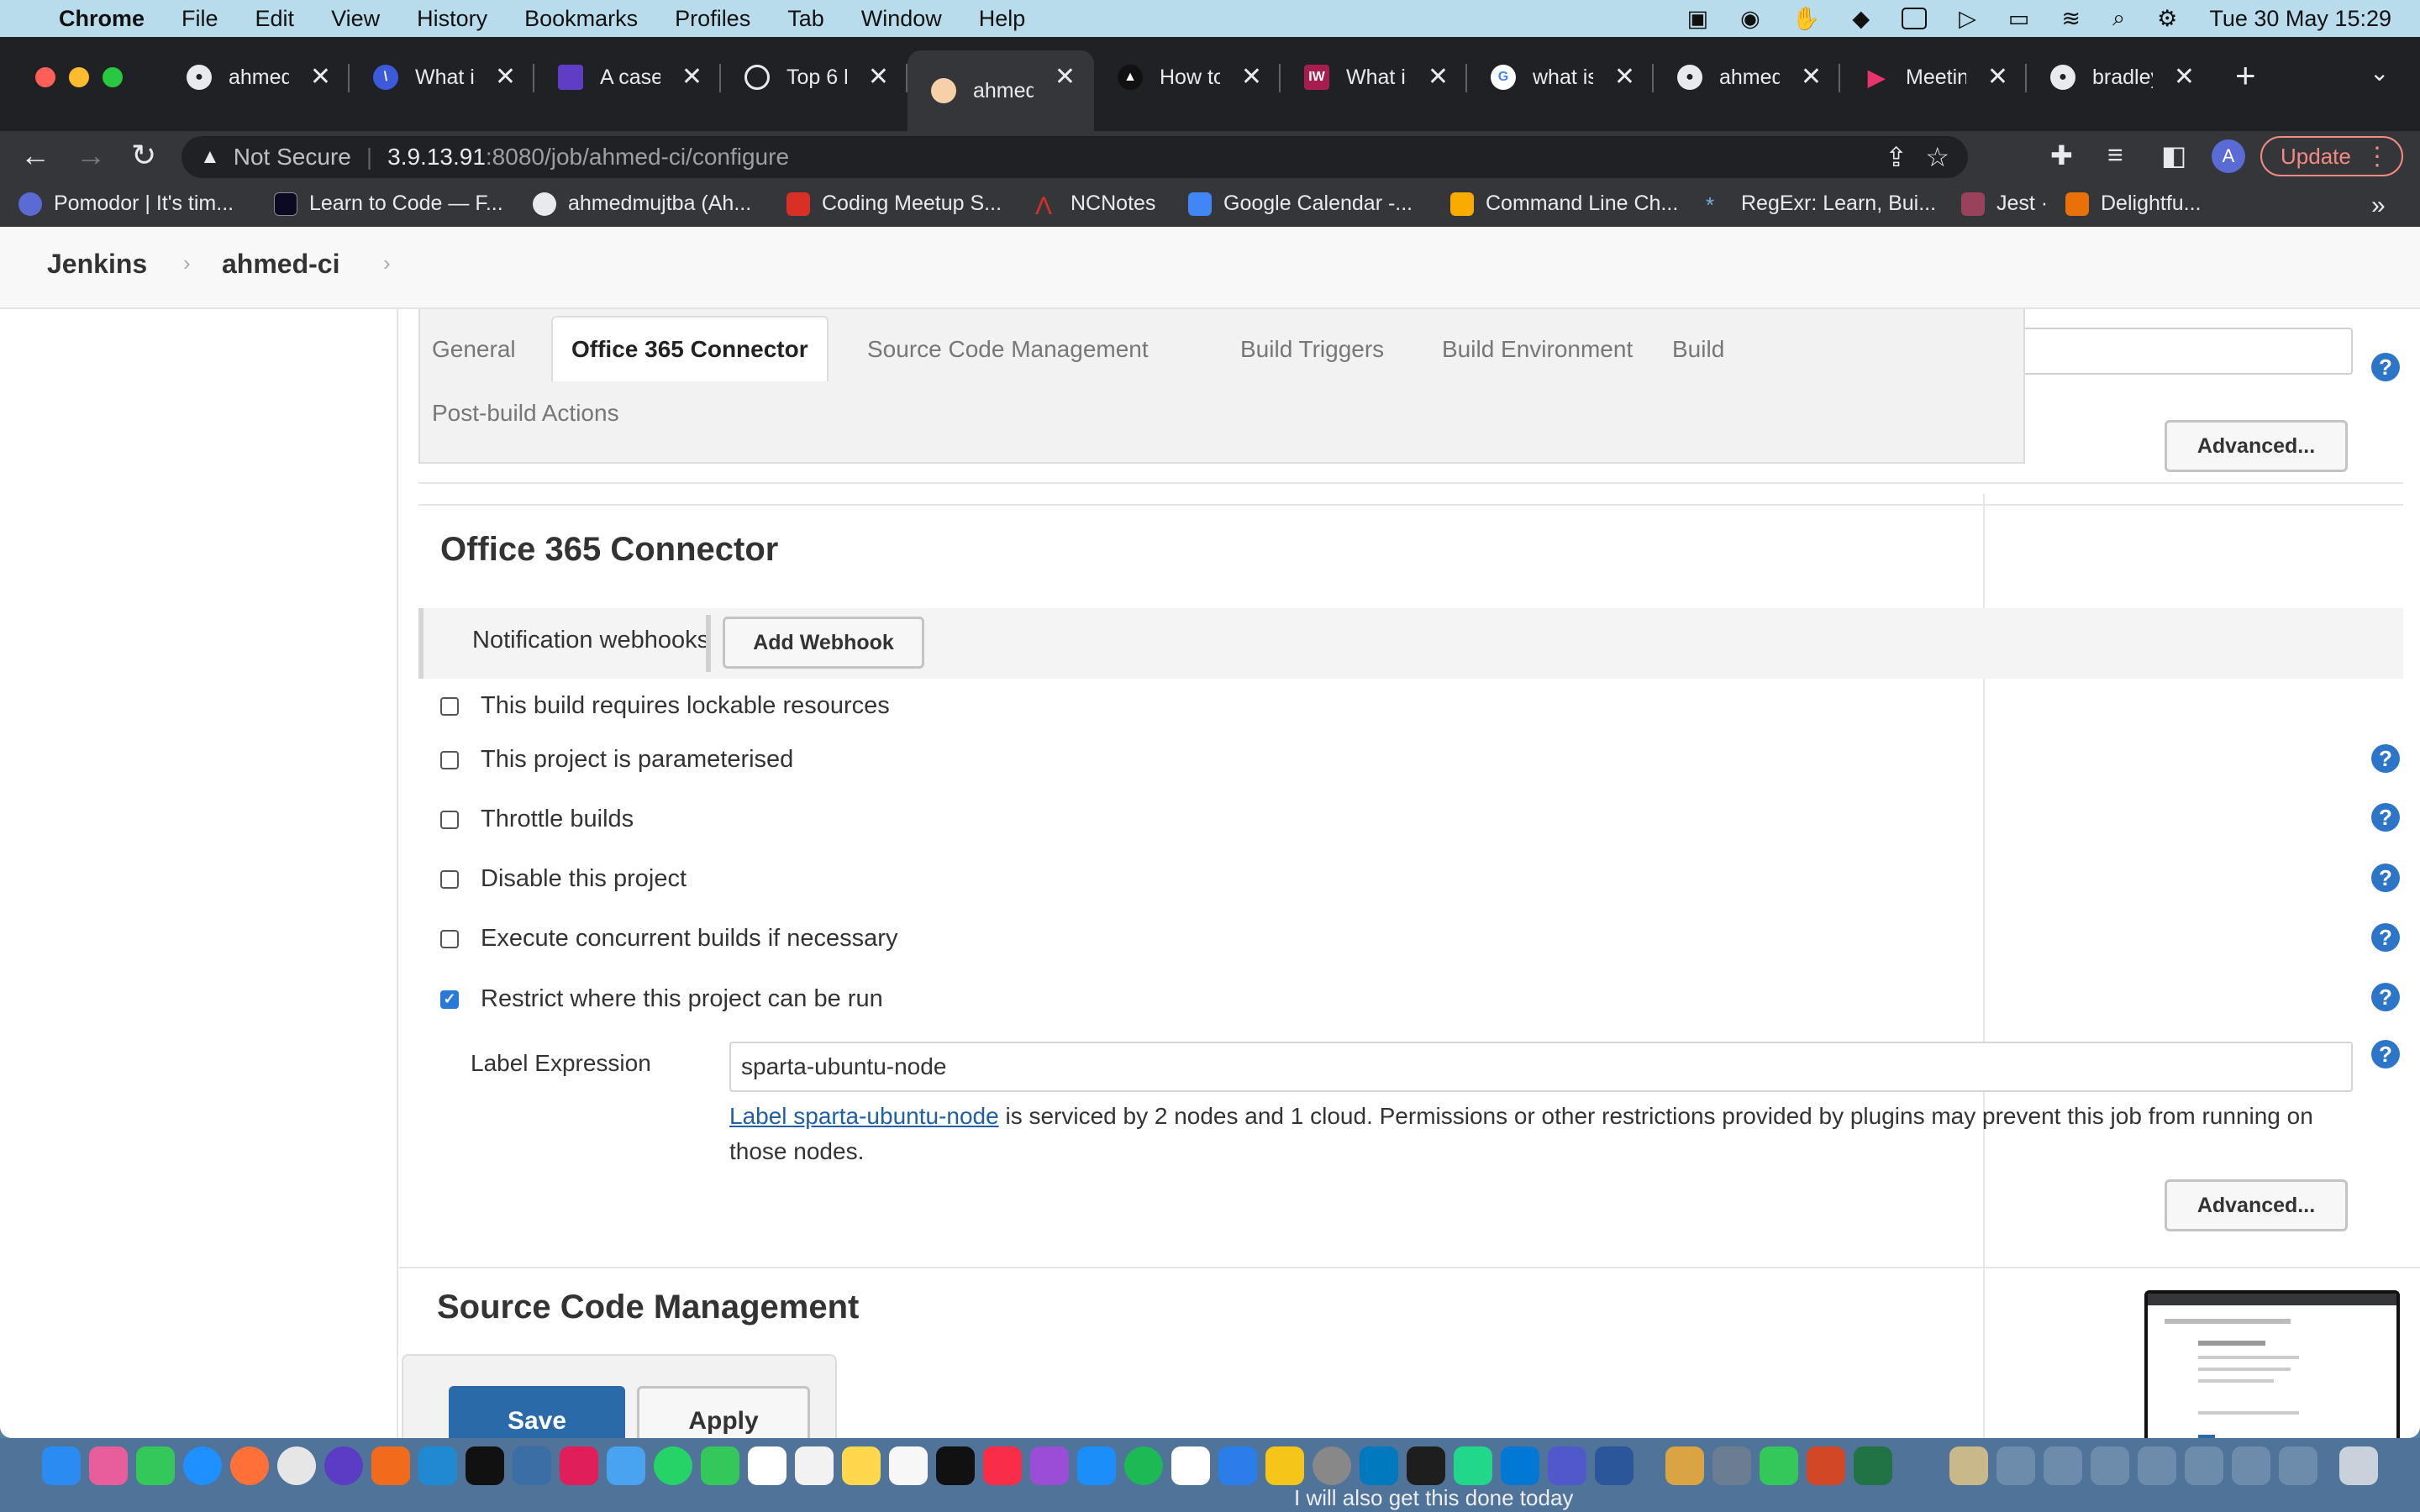 This screenshot has width=2420, height=1512. Describe the element at coordinates (2378, 206) in the screenshot. I see `more-bookmarks-icon: »` at that location.